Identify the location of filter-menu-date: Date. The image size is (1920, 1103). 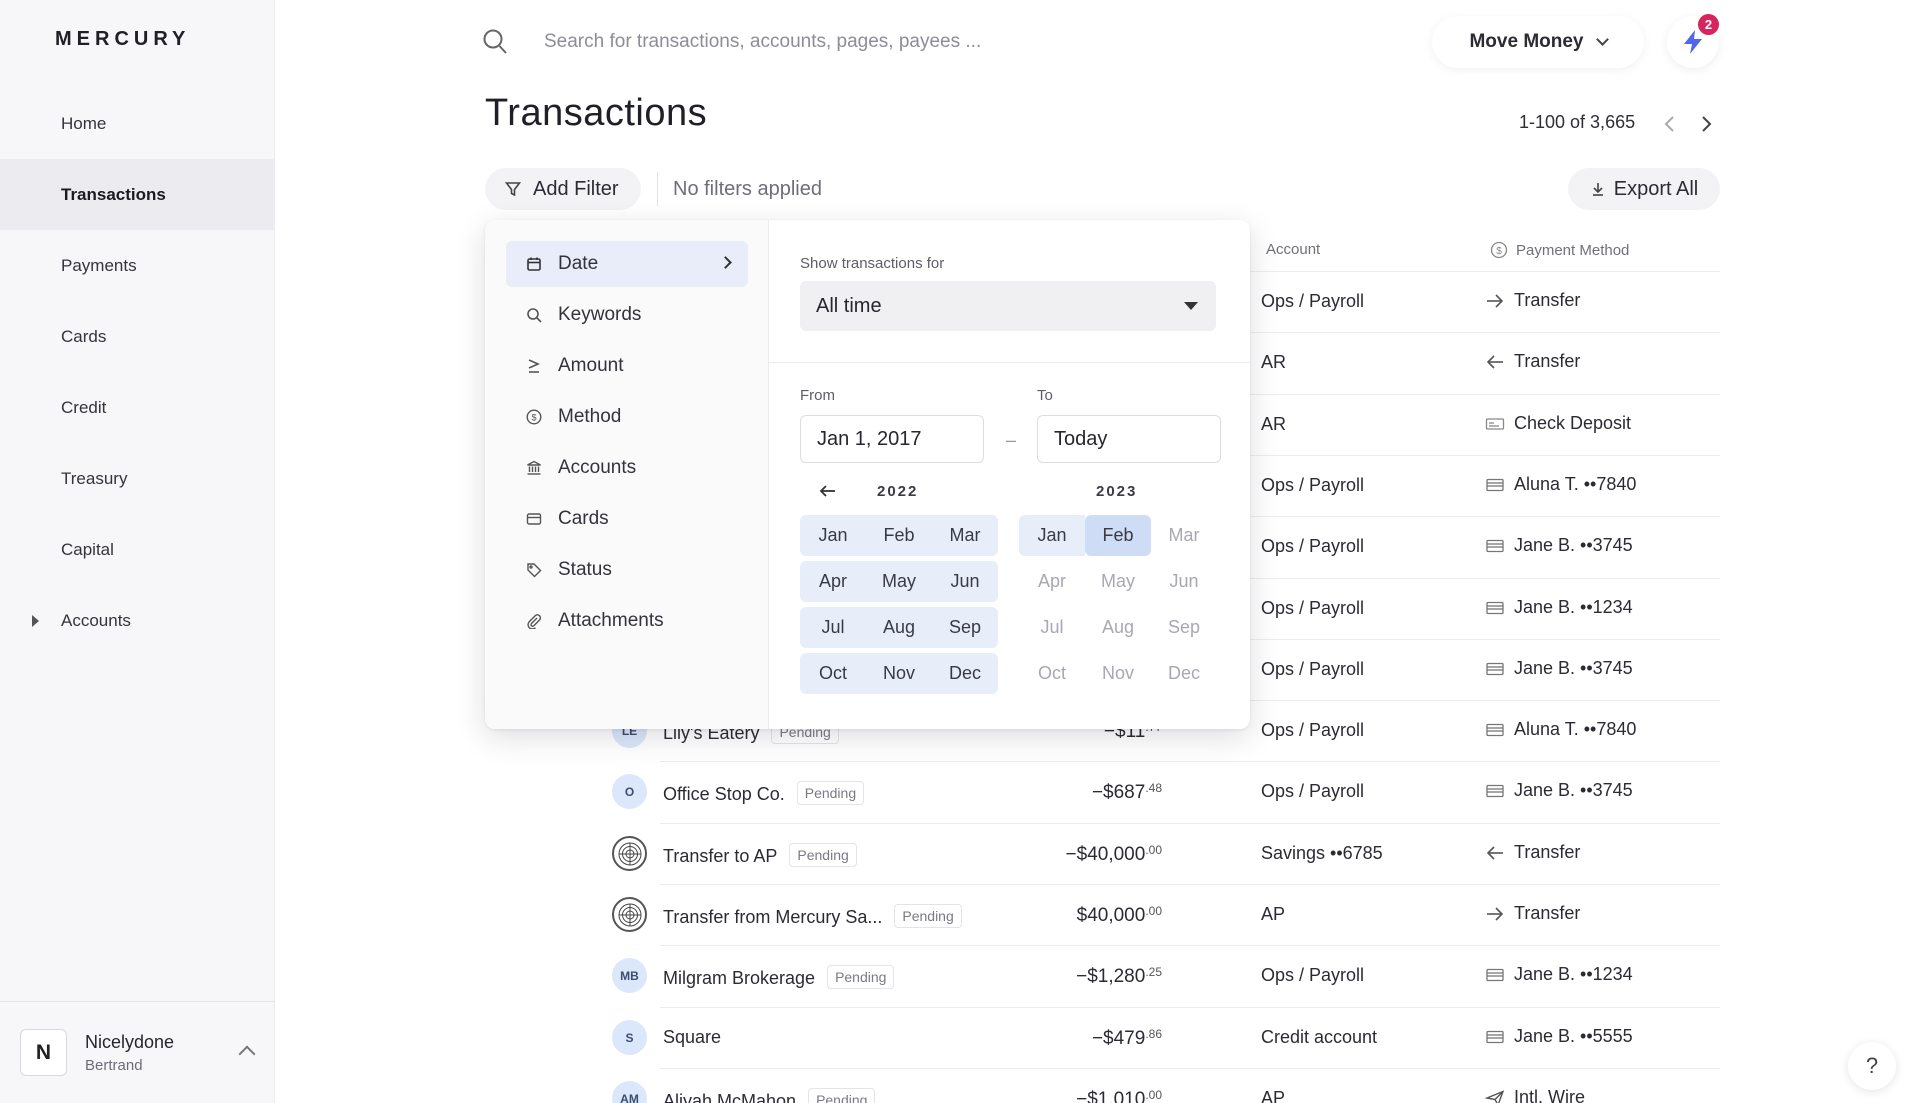
(627, 264).